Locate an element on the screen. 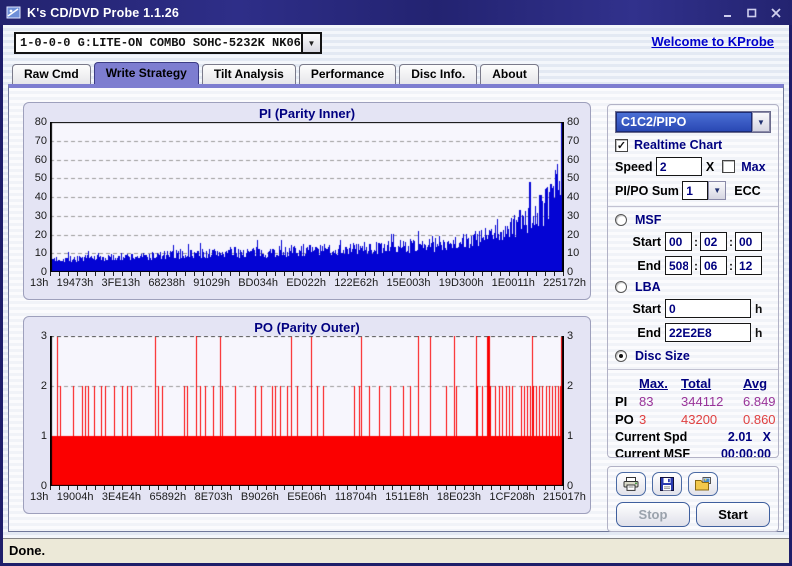 This screenshot has width=792, height=566. close-icon is located at coordinates (776, 12).